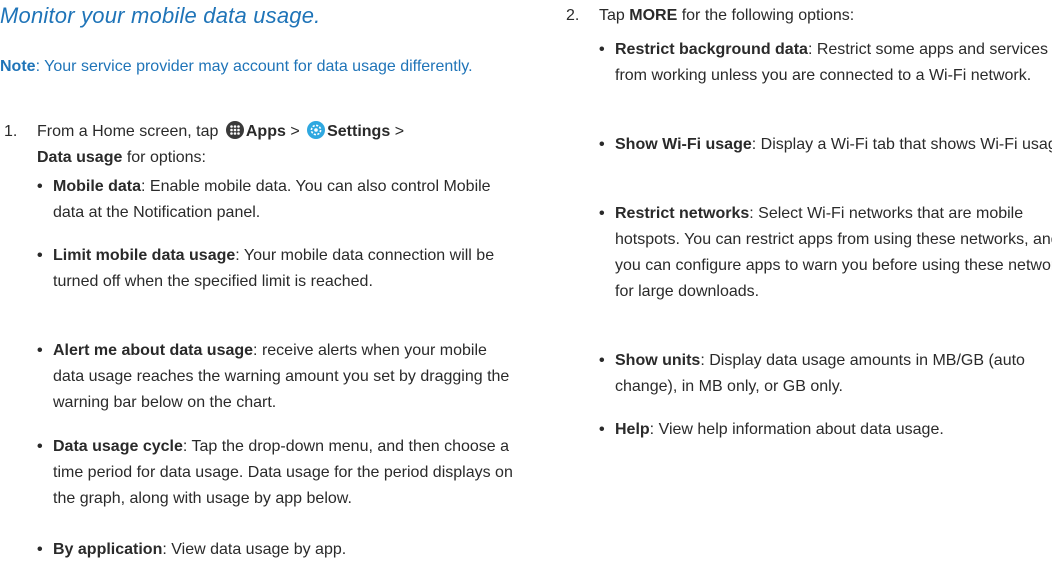  I want to click on item-title: Data usage cycle, so click(118, 446).